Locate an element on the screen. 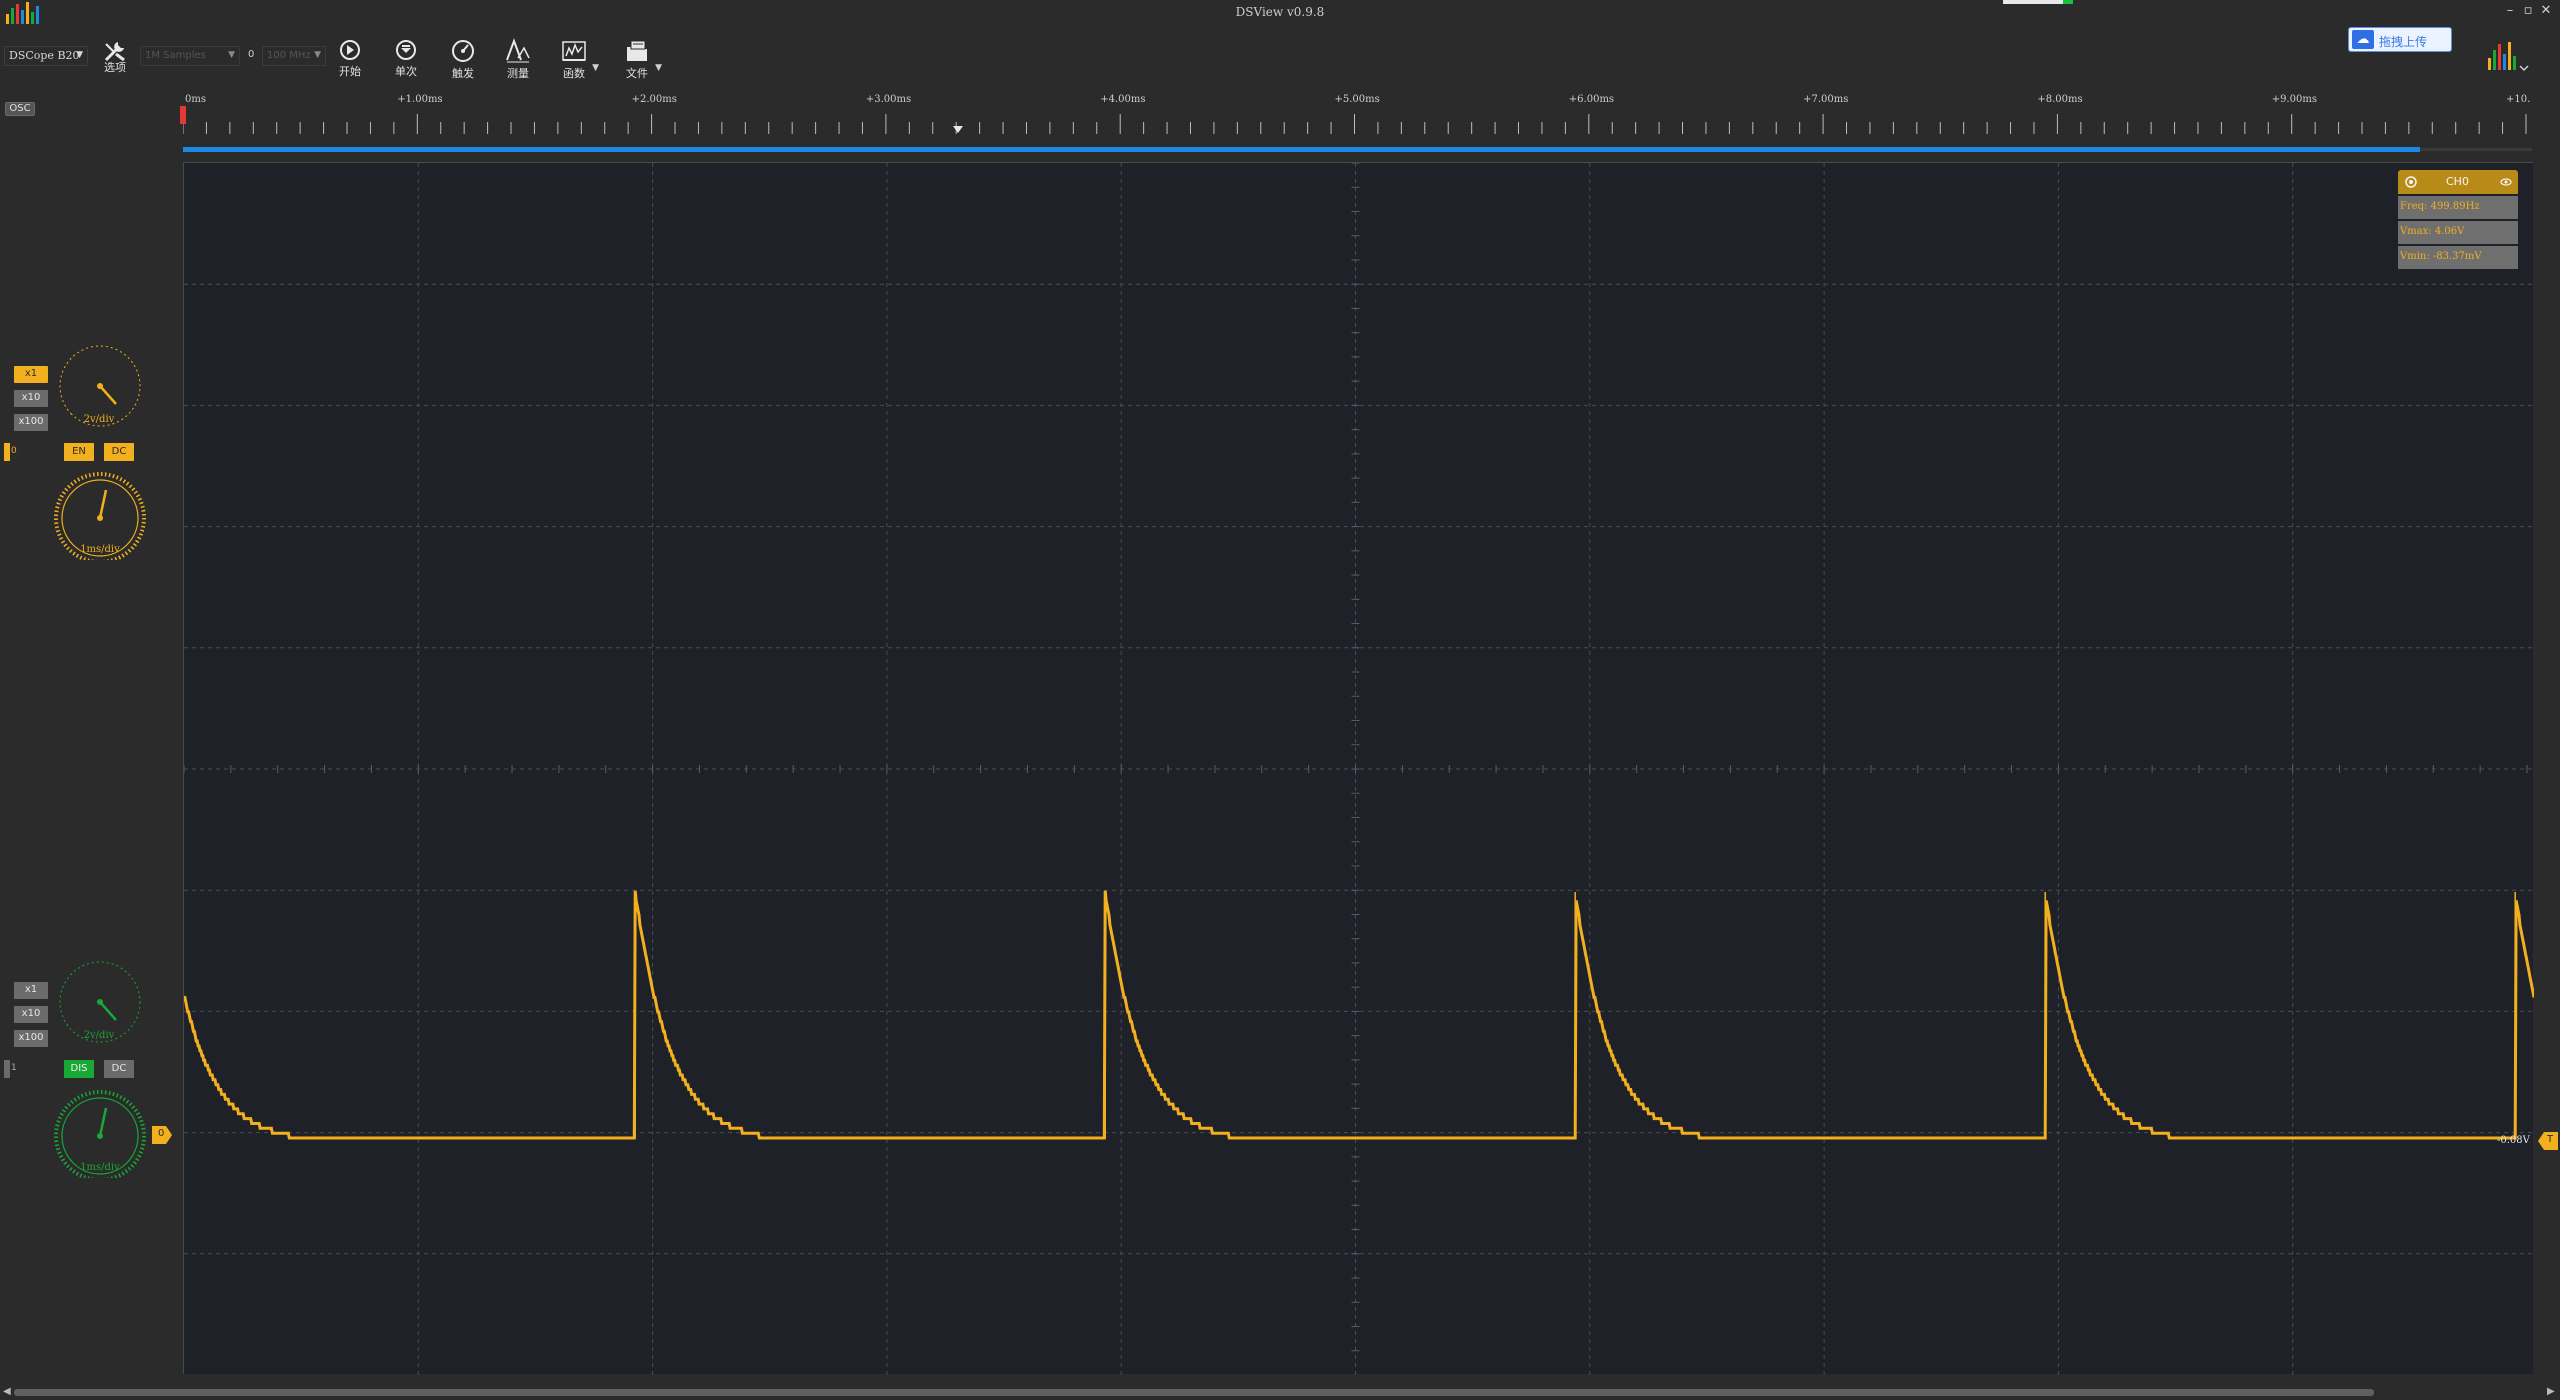 Image resolution: width=2560 pixels, height=1400 pixels. cloud-upload-label: 拖拽上传 is located at coordinates (2403, 42).